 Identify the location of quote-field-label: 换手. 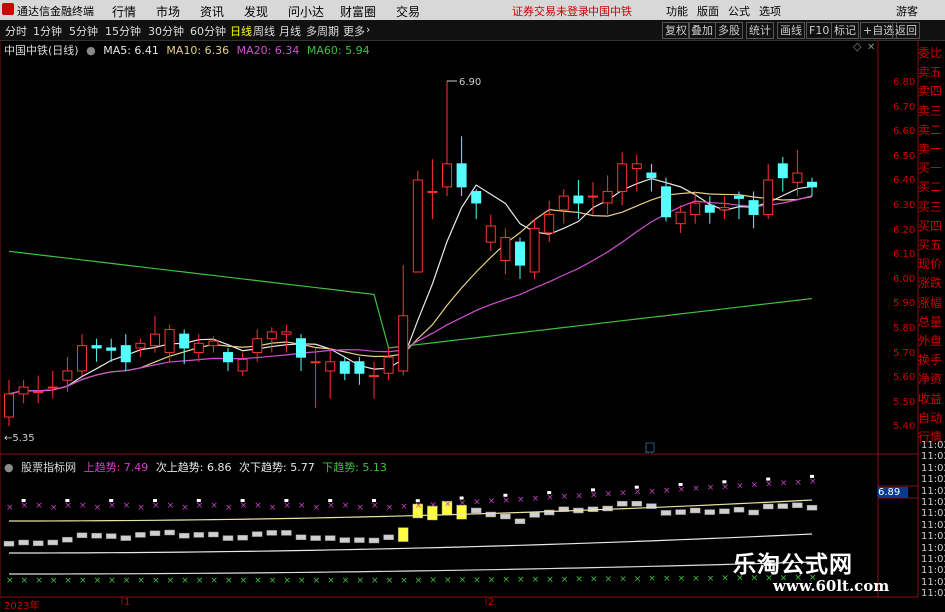
(930, 360).